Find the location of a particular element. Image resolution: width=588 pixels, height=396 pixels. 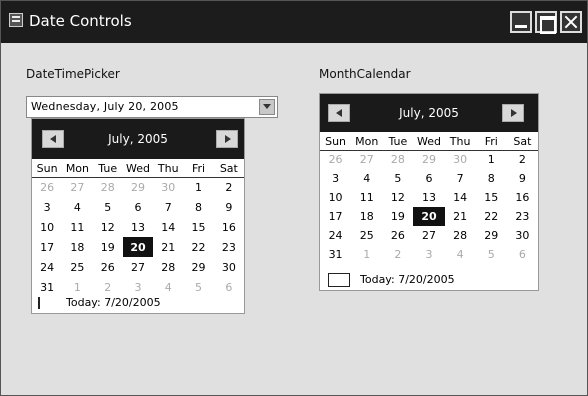

mc-day-cell: 9 is located at coordinates (522, 178).